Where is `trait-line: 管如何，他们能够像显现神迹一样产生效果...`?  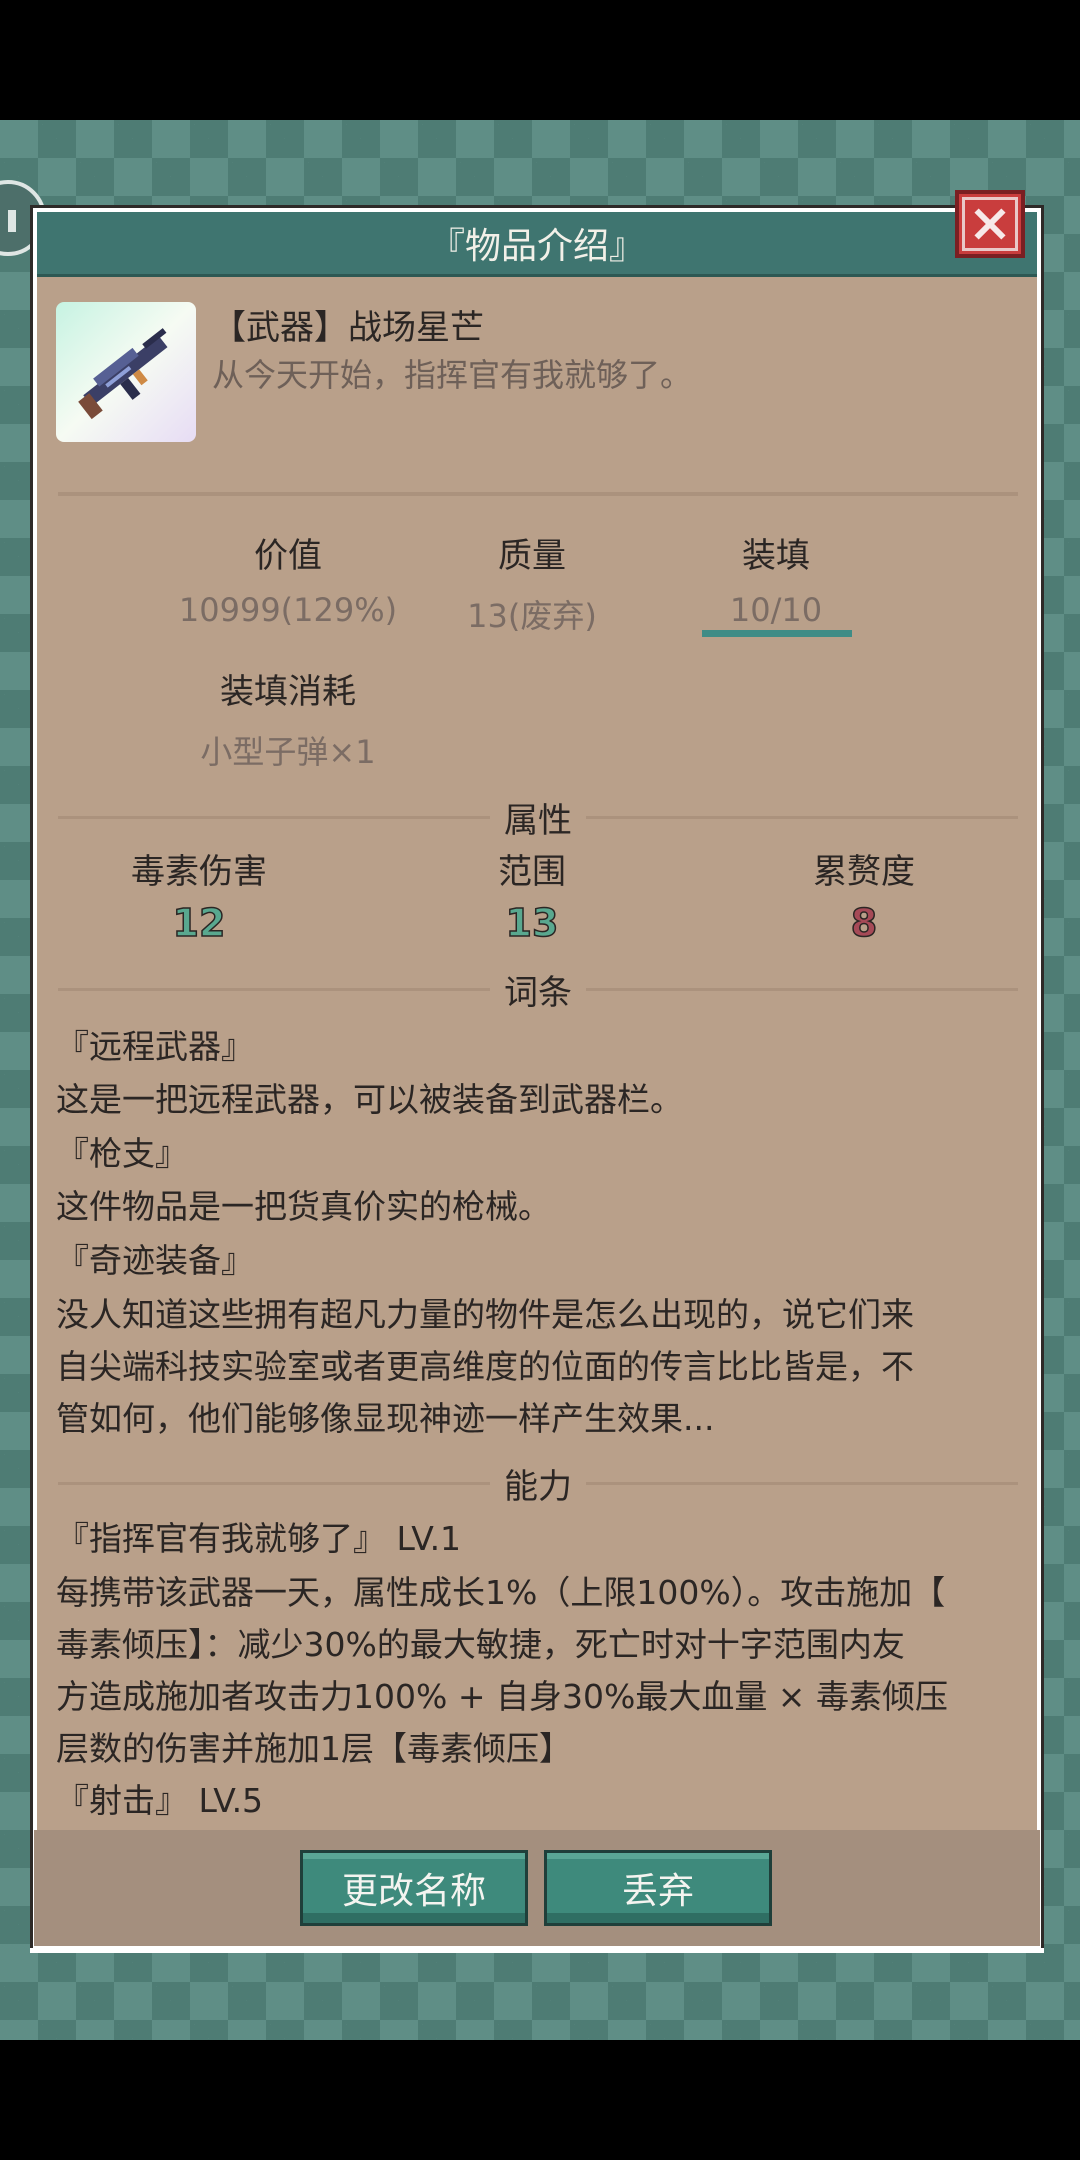 trait-line: 管如何，他们能够像显现神迹一样产生效果... is located at coordinates (385, 1418).